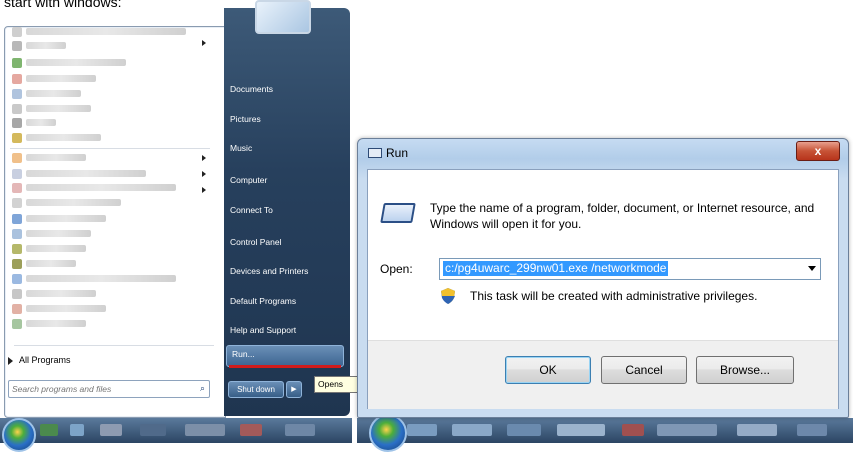 This screenshot has width=853, height=452. I want to click on open-label: Open:, so click(396, 269).